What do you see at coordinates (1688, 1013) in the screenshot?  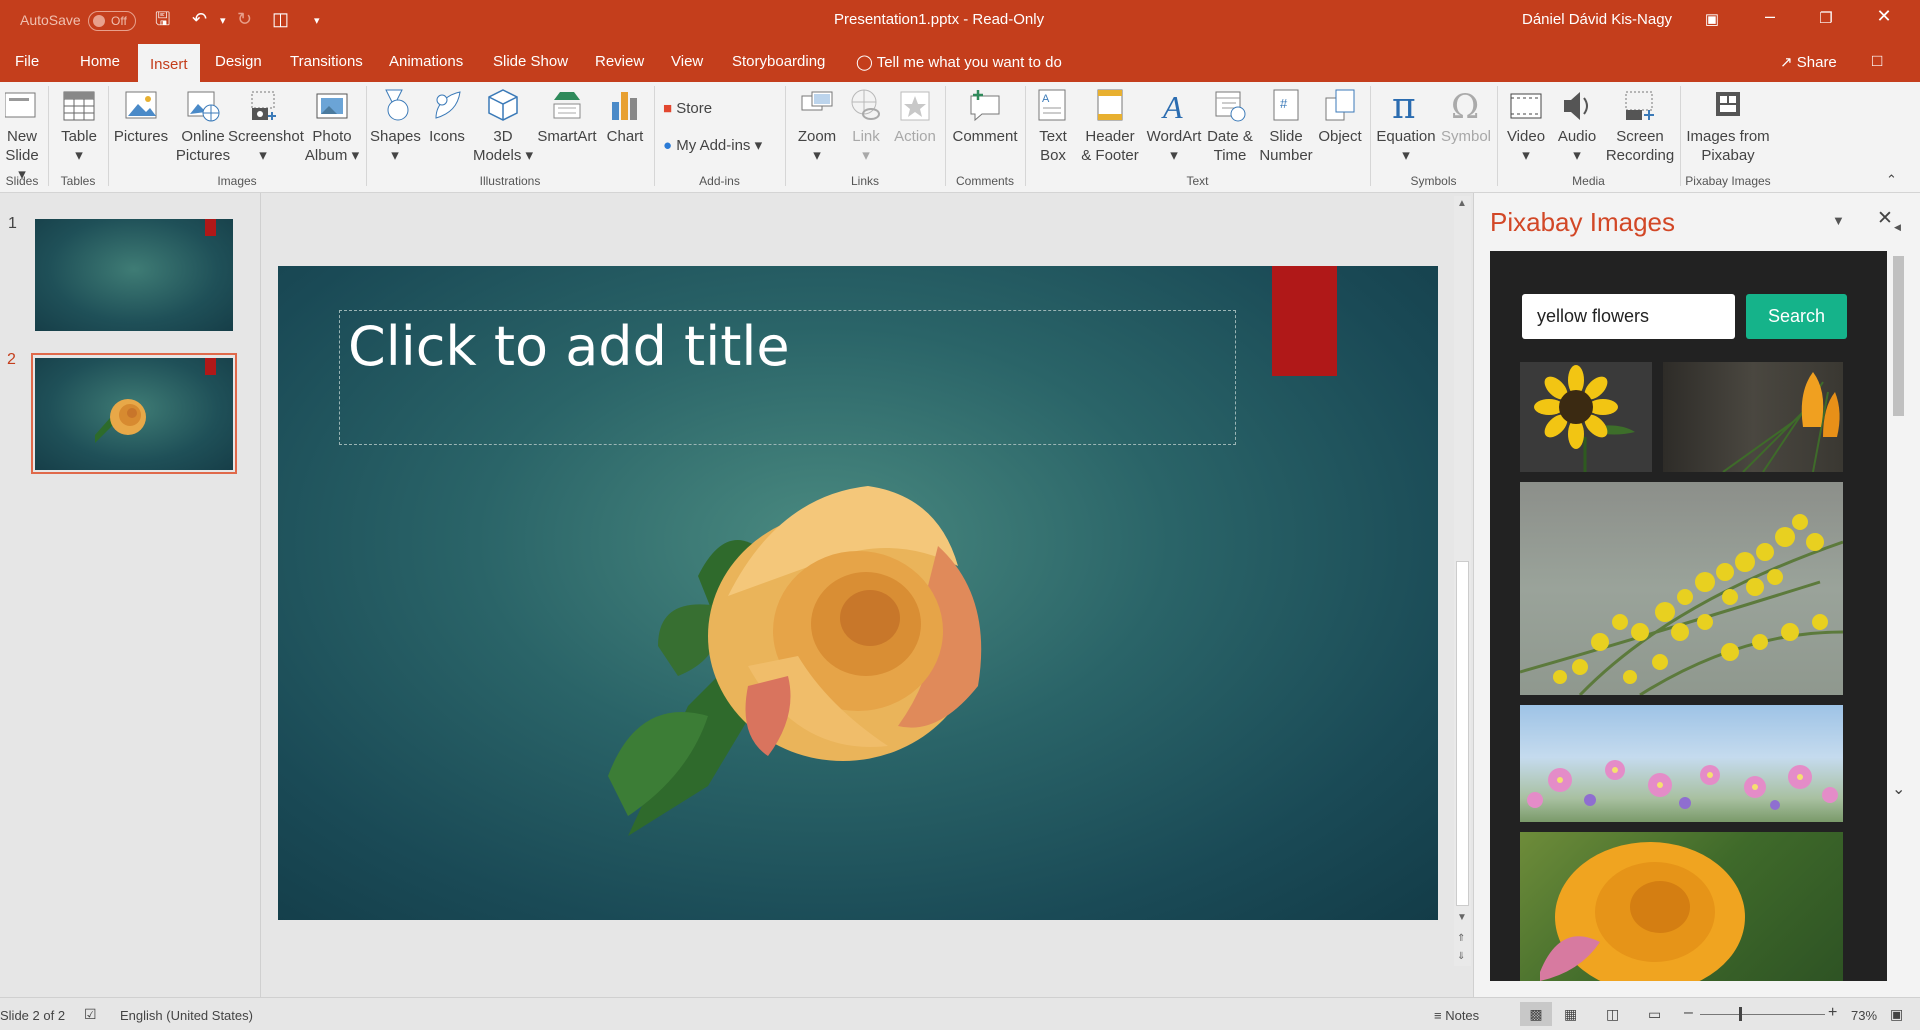 I see `zoom-out-icon: –` at bounding box center [1688, 1013].